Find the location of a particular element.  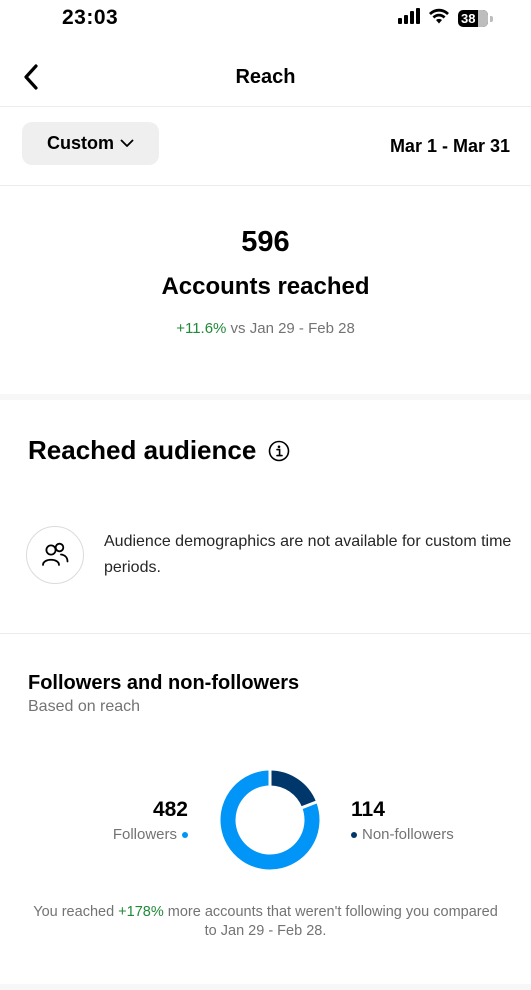

reached-audience-title: Reached audience is located at coordinates (142, 450).